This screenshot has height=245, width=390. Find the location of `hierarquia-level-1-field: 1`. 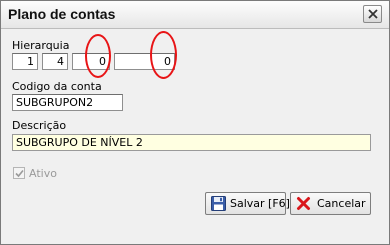

hierarquia-level-1-field: 1 is located at coordinates (25, 61).